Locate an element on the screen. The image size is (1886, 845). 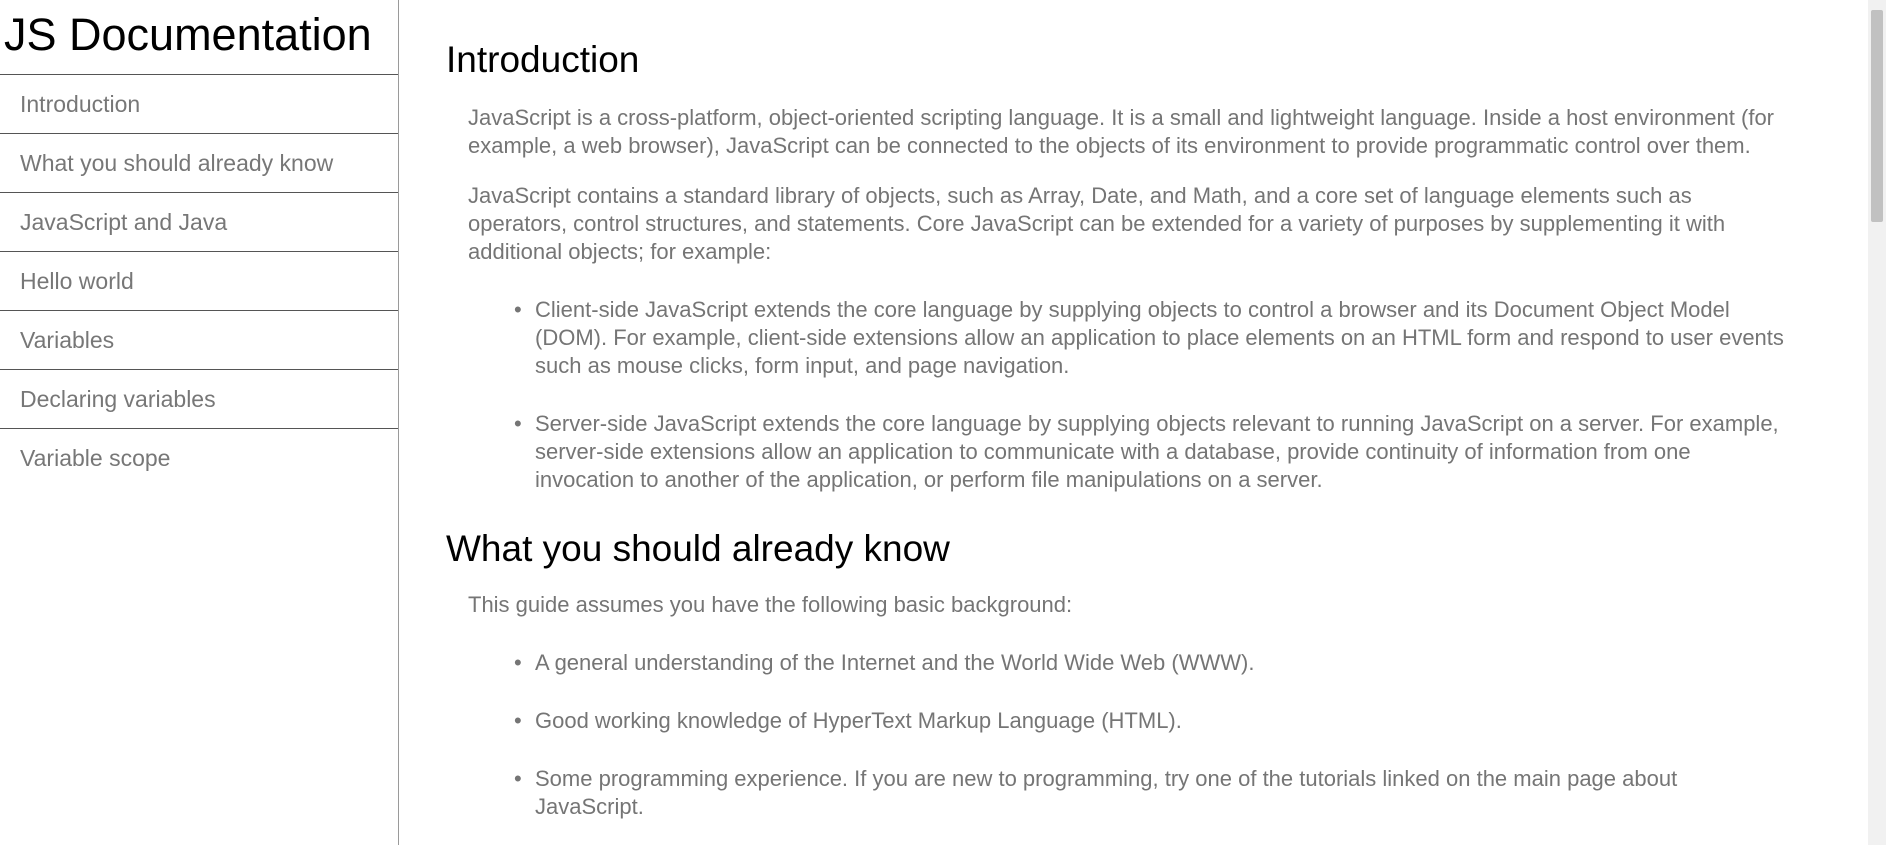
section-title-what-you-should-already-know: What you should already know is located at coordinates (698, 548).